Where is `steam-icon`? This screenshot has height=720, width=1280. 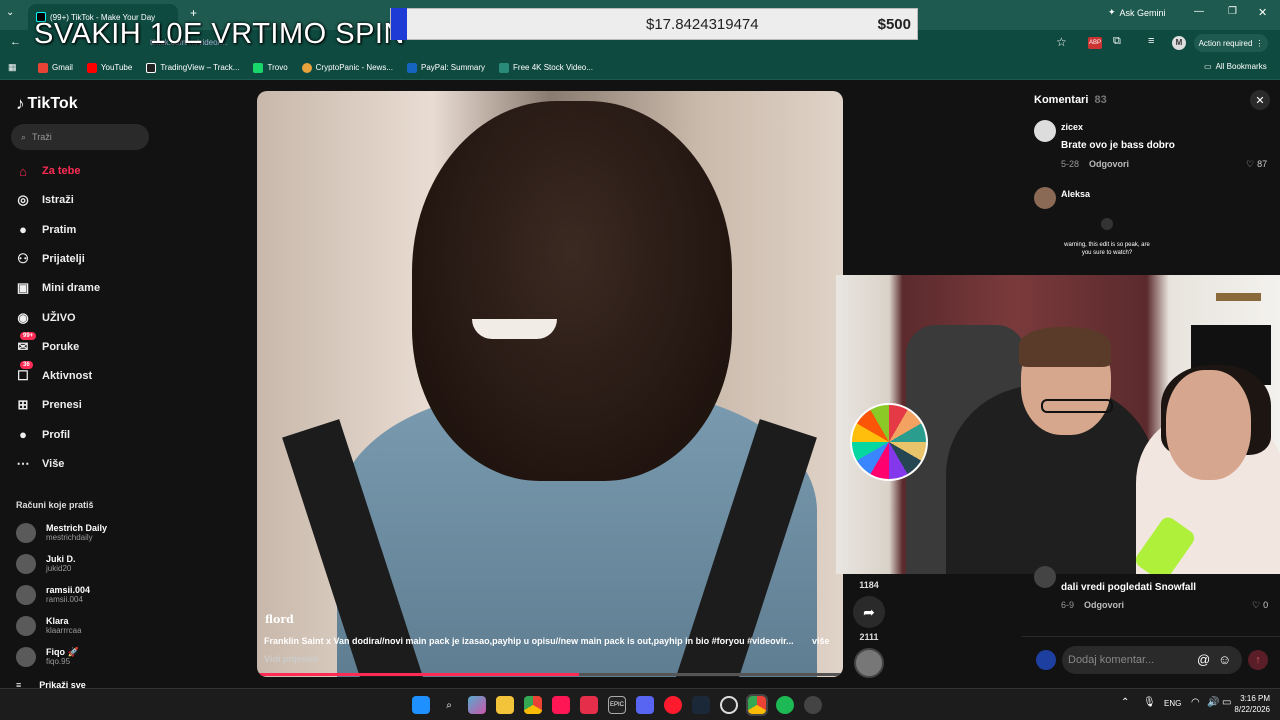
steam-icon is located at coordinates (701, 705).